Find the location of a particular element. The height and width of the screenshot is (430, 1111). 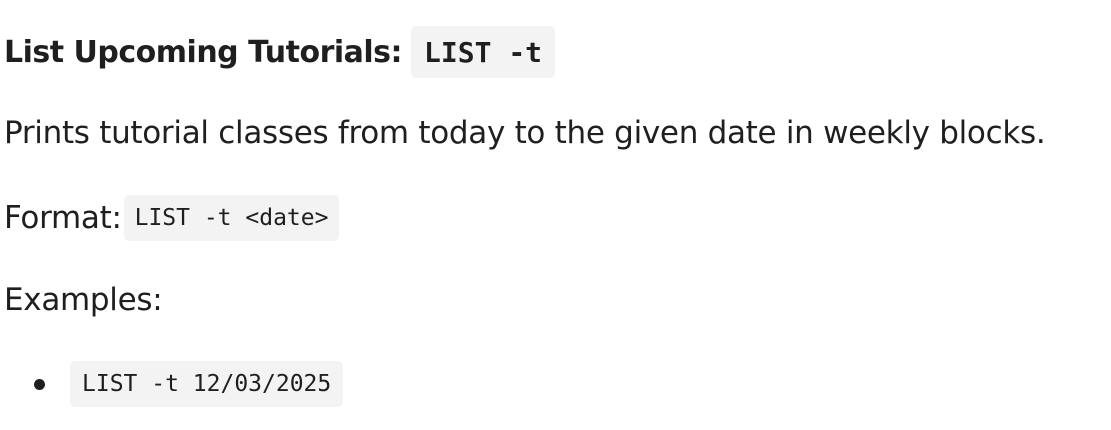

bullet-icon is located at coordinates (39, 384).